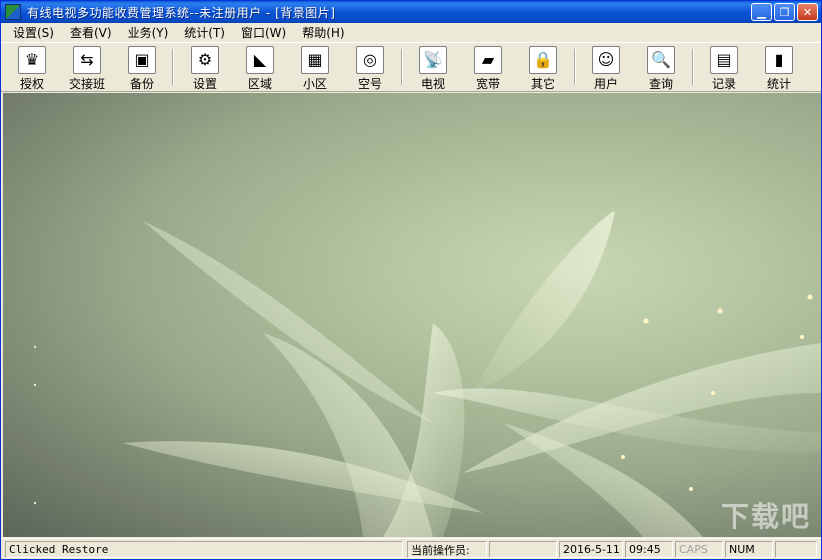  What do you see at coordinates (86, 84) in the screenshot?
I see `shift-handover-label: 交接班` at bounding box center [86, 84].